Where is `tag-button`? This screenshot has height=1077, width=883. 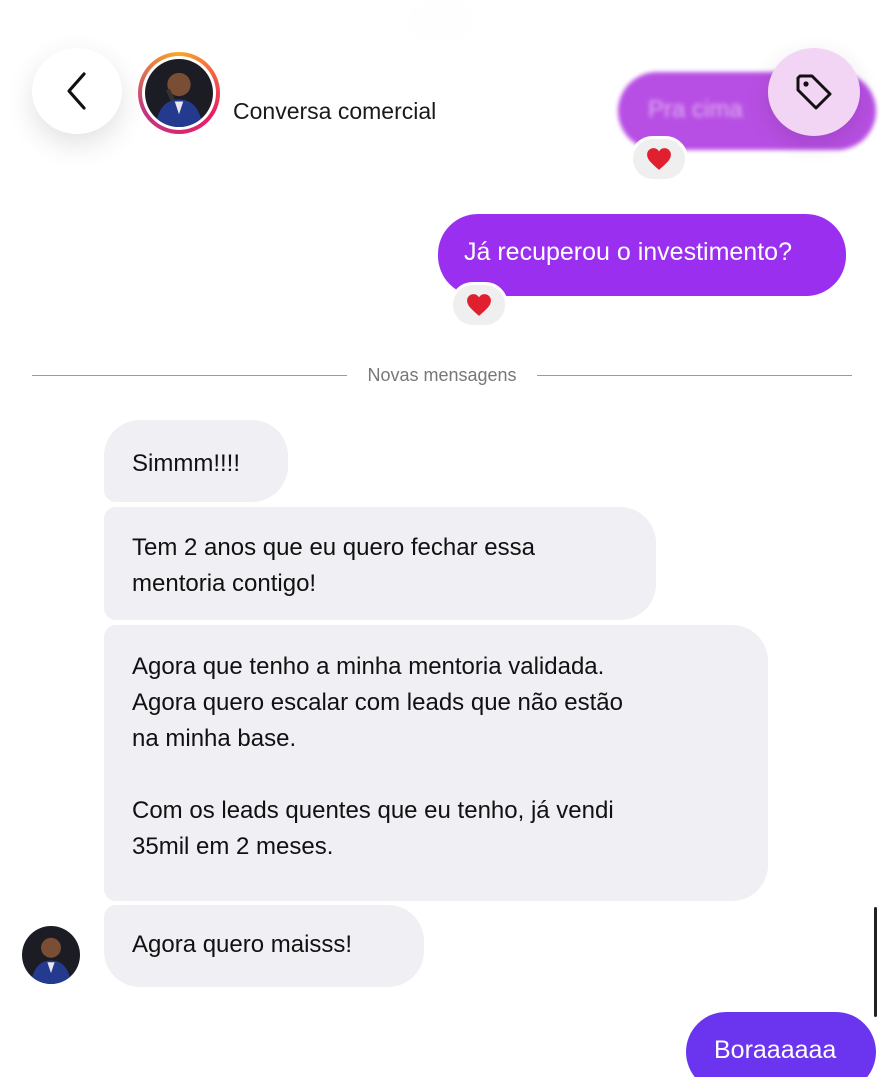
tag-button is located at coordinates (814, 92).